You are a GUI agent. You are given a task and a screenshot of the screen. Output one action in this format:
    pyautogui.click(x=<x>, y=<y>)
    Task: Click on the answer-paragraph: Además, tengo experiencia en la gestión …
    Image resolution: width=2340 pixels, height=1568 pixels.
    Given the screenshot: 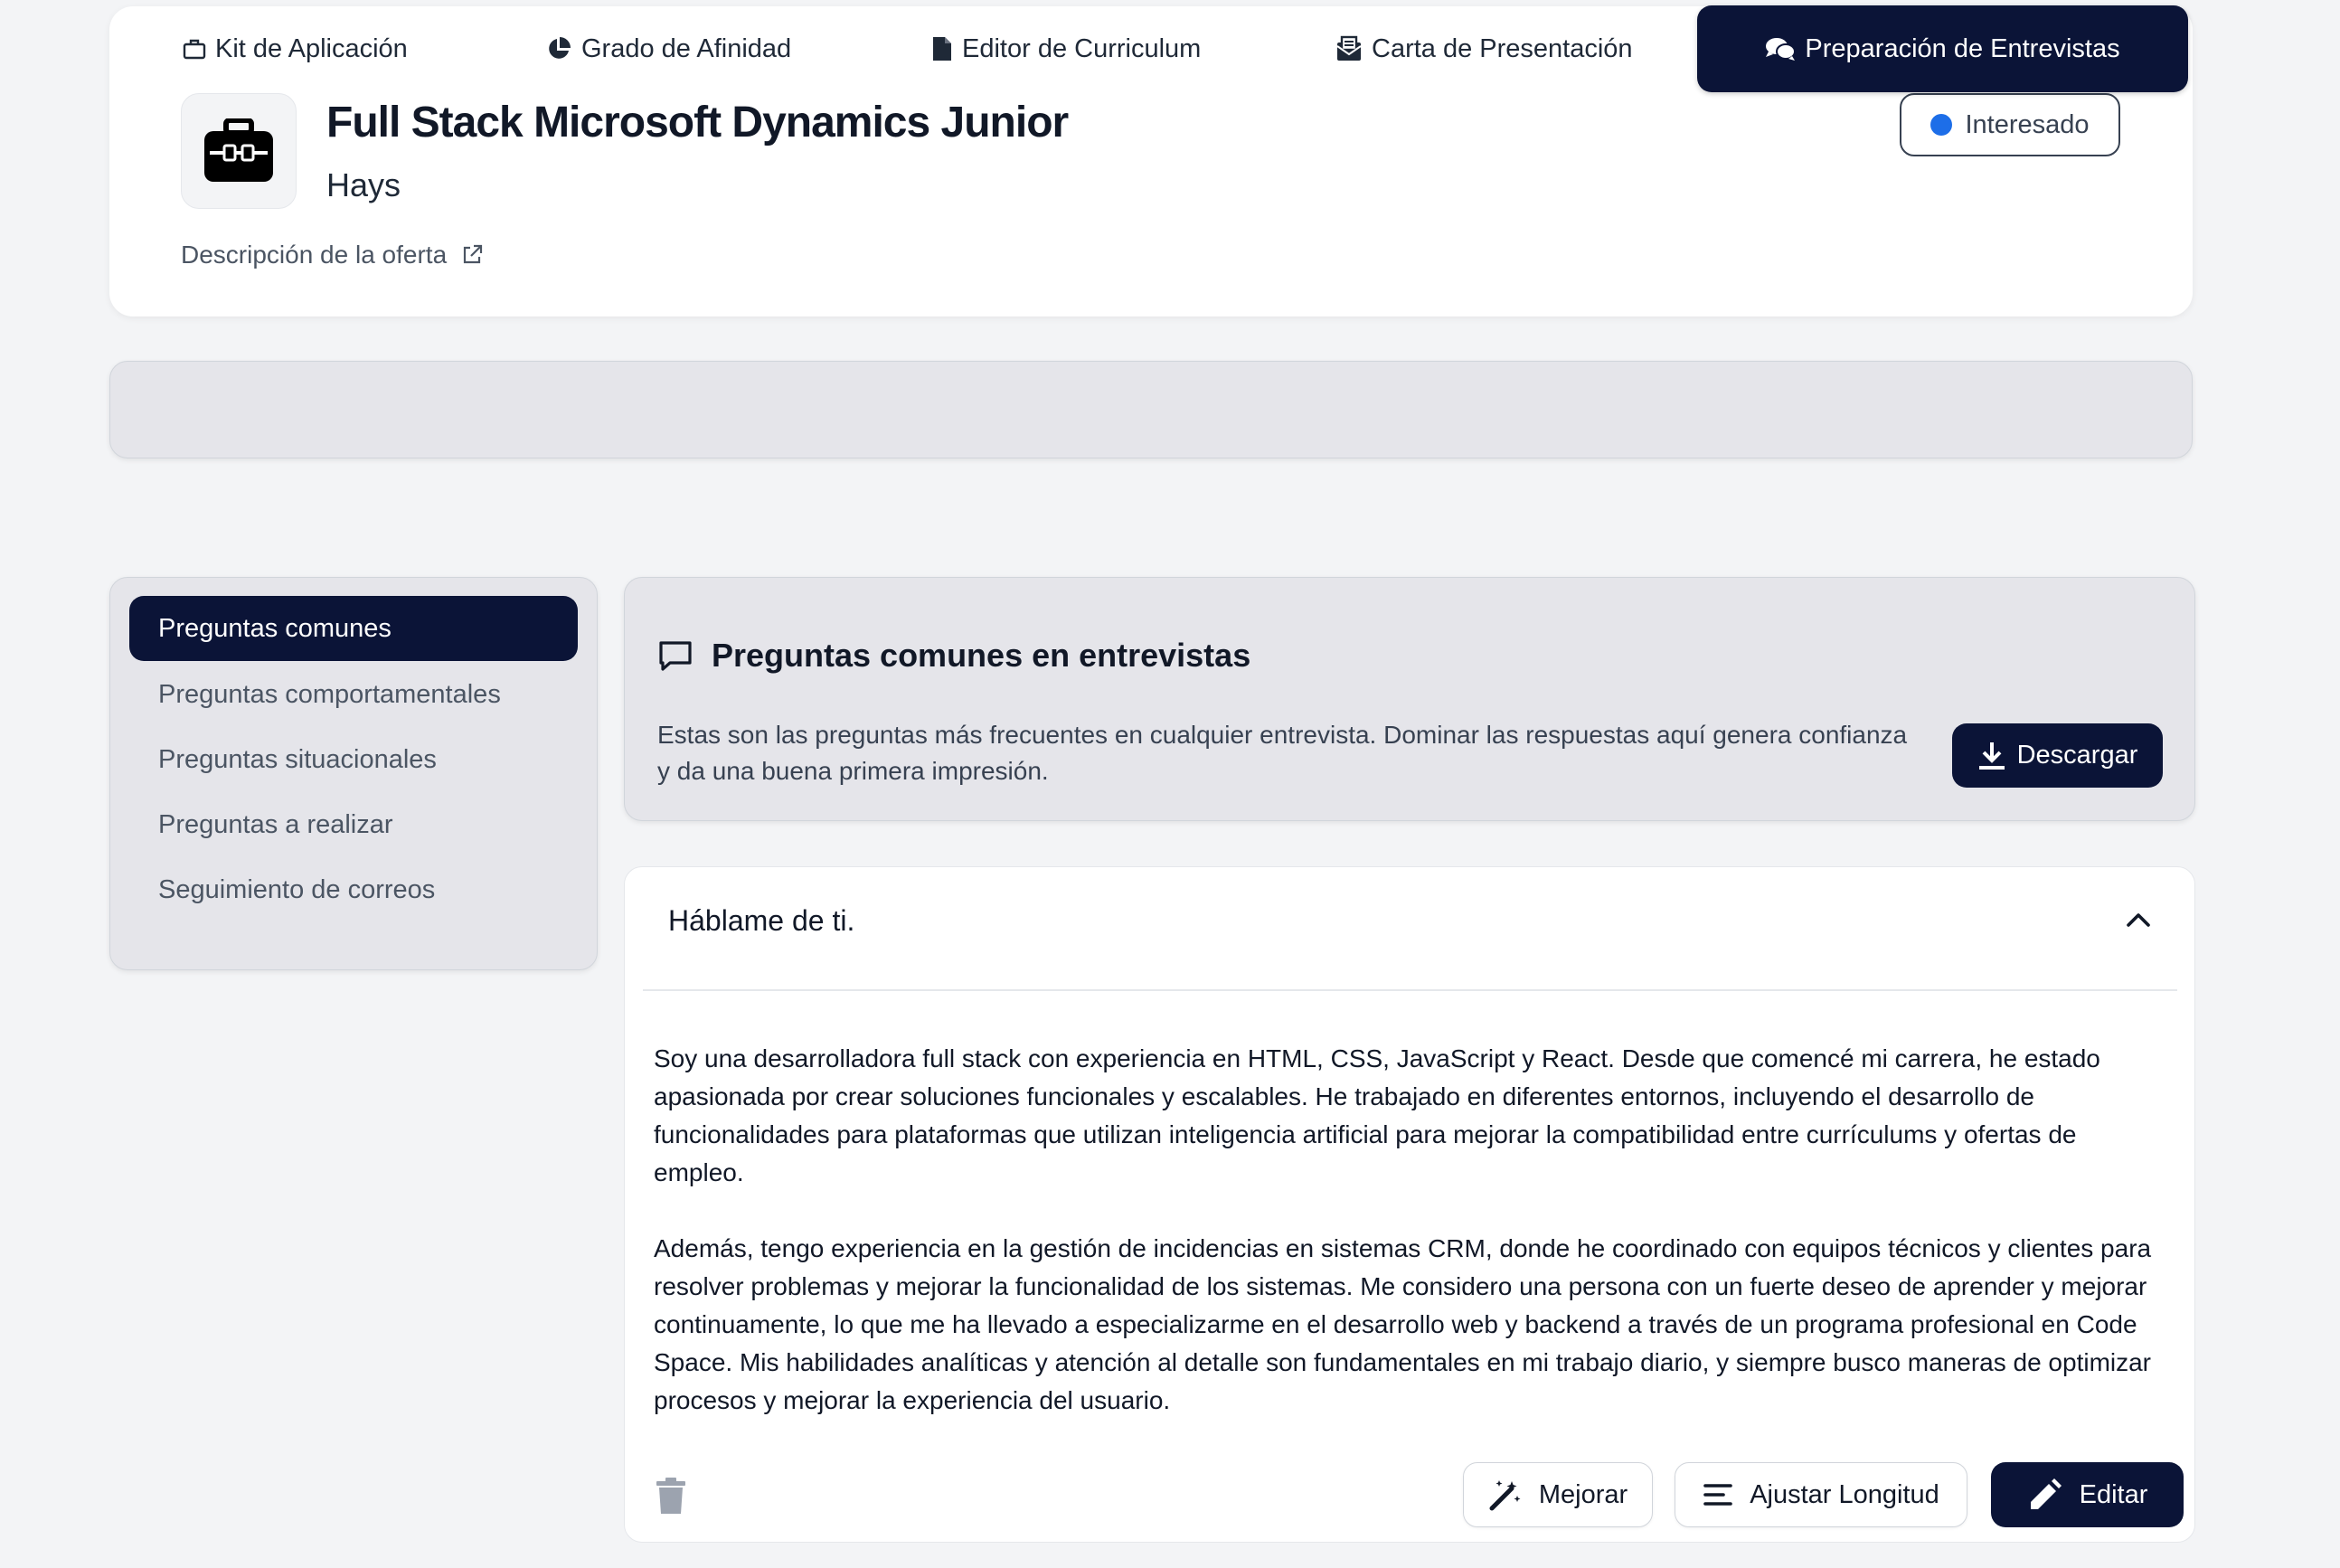 What is the action you would take?
    pyautogui.click(x=1403, y=1324)
    